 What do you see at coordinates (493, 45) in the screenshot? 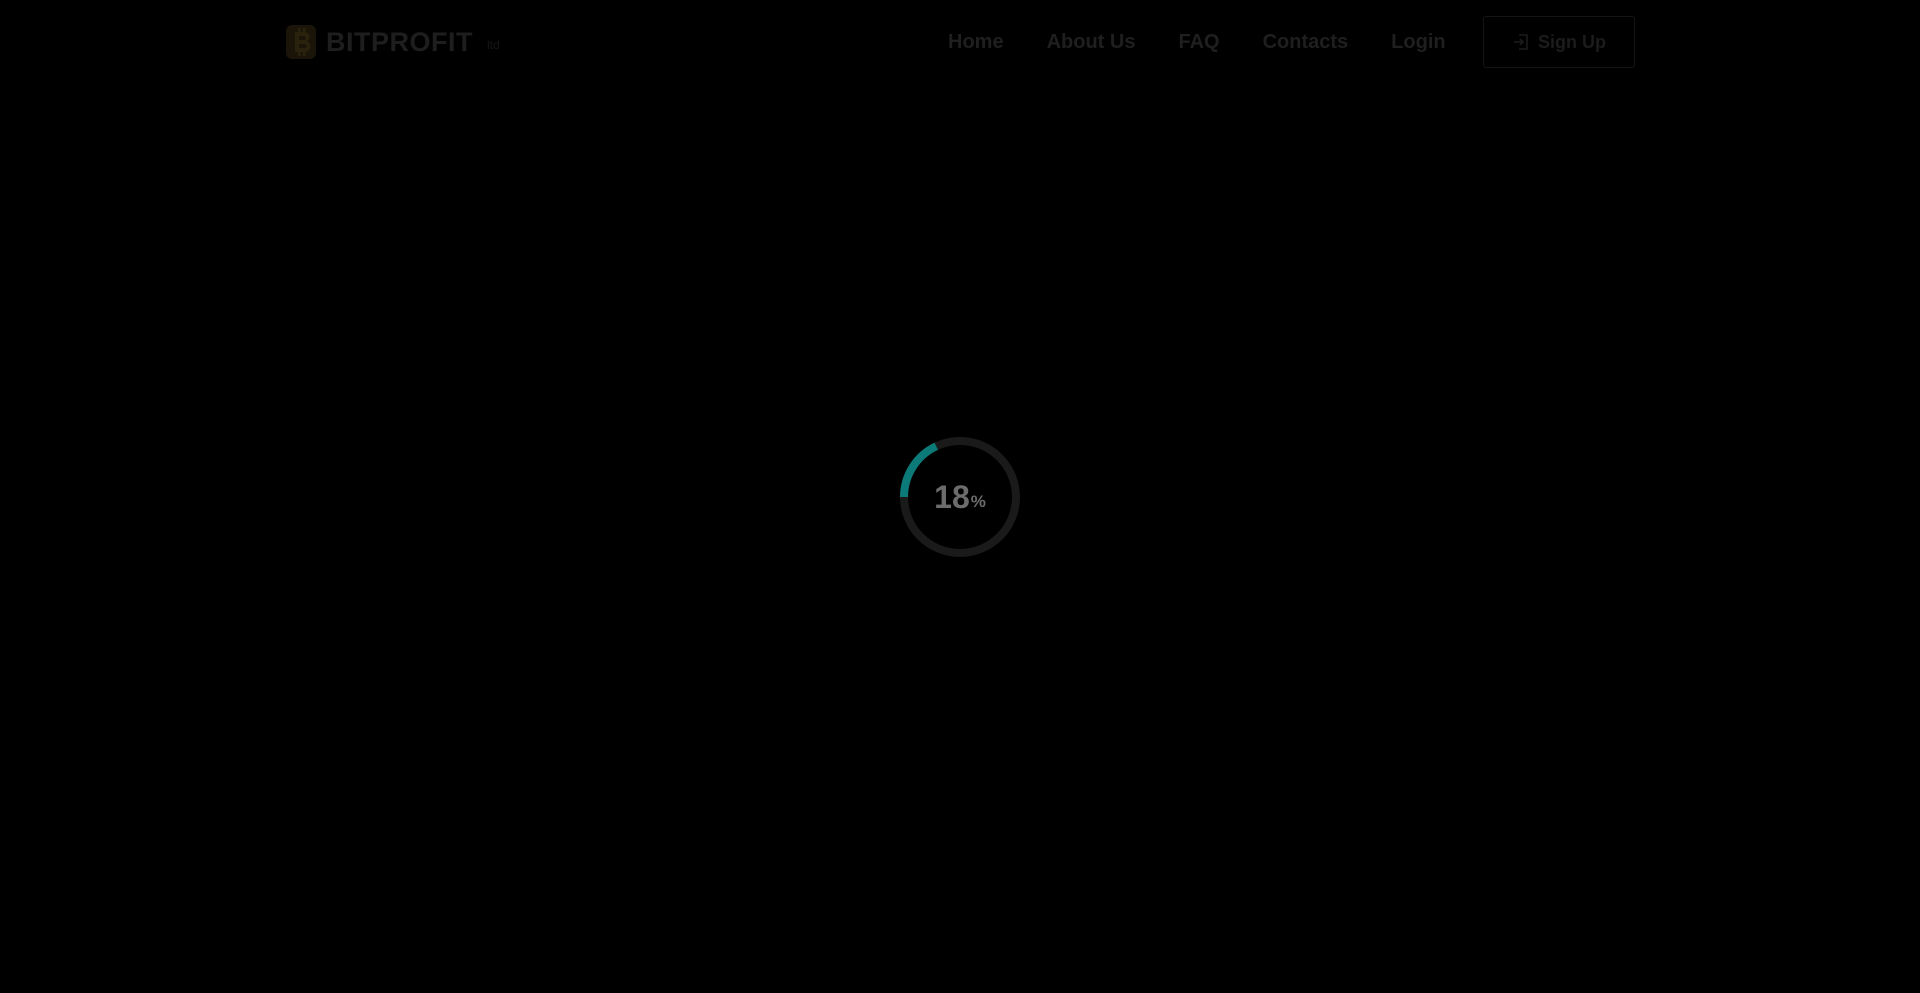
I see `logo-tag: ltd` at bounding box center [493, 45].